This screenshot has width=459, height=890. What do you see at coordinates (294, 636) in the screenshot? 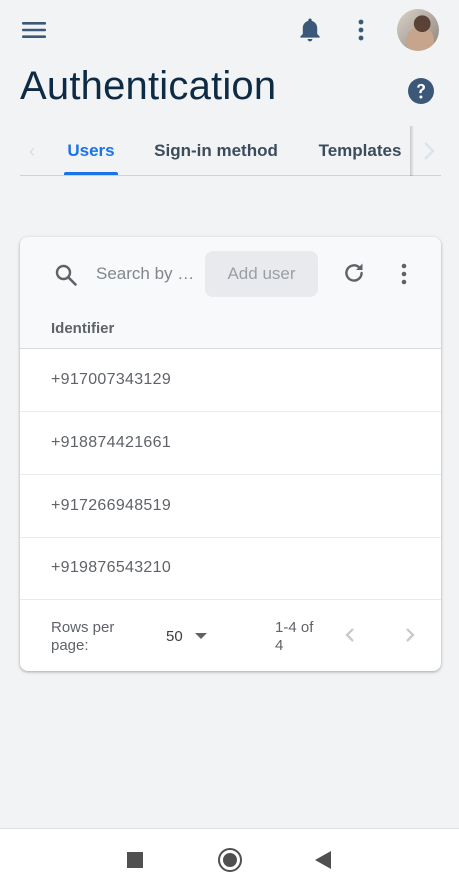
I see `pagination-range: 1-4 of 4` at bounding box center [294, 636].